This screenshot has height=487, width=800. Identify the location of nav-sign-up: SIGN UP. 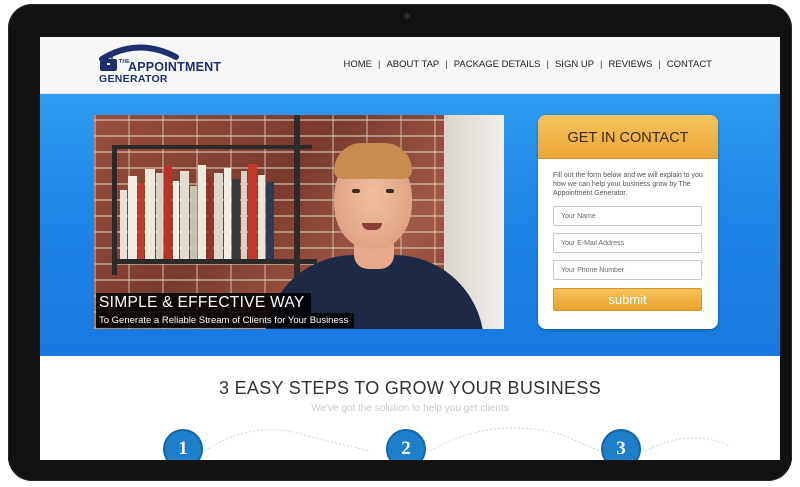
(574, 64).